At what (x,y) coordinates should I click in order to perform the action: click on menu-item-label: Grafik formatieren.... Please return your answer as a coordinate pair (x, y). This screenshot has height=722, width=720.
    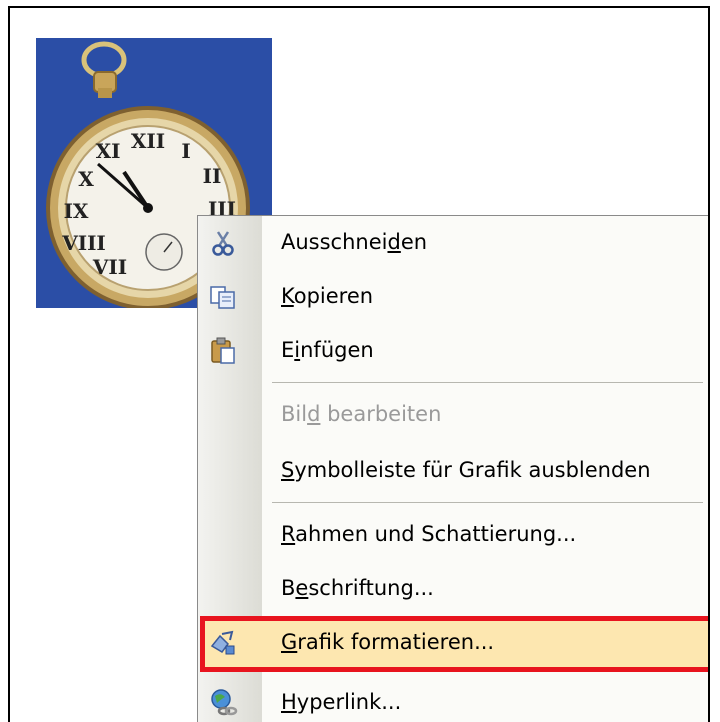
    Looking at the image, I should click on (388, 642).